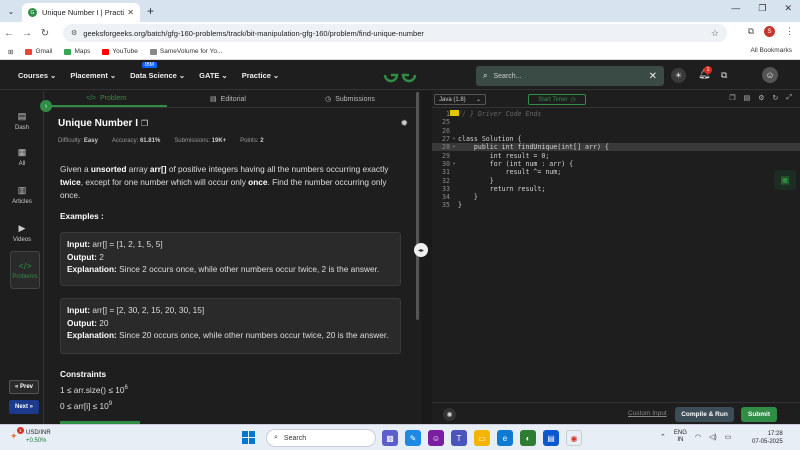  Describe the element at coordinates (436, 438) in the screenshot. I see `app-icon: ☺` at that location.